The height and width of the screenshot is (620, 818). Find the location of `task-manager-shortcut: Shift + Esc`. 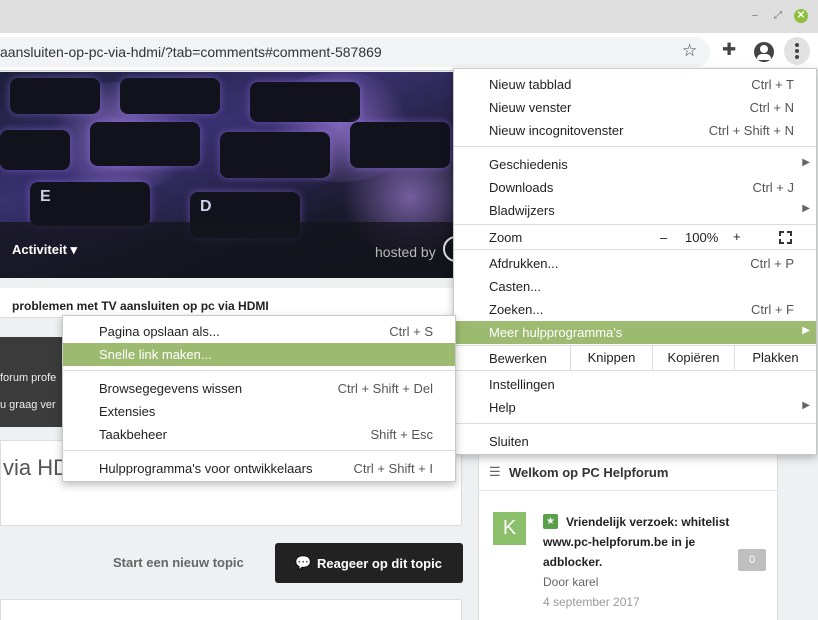

task-manager-shortcut: Shift + Esc is located at coordinates (402, 434).